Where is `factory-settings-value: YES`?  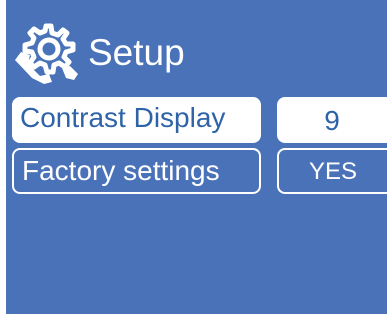
factory-settings-value: YES is located at coordinates (332, 171).